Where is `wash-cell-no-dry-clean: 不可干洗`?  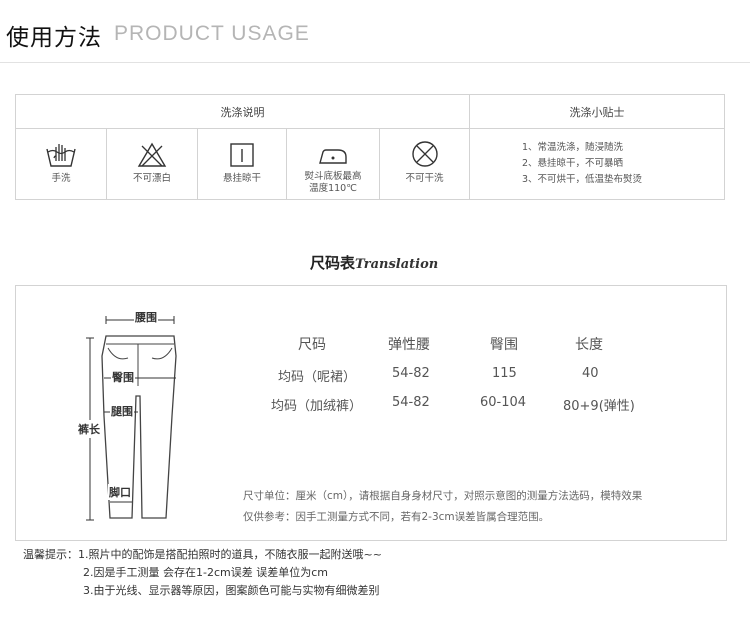 wash-cell-no-dry-clean: 不可干洗 is located at coordinates (425, 164).